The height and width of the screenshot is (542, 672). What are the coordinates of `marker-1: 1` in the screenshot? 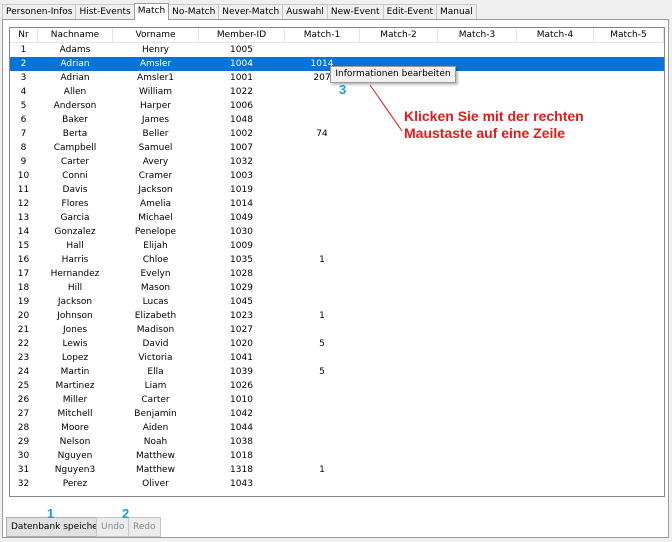 It's located at (51, 513).